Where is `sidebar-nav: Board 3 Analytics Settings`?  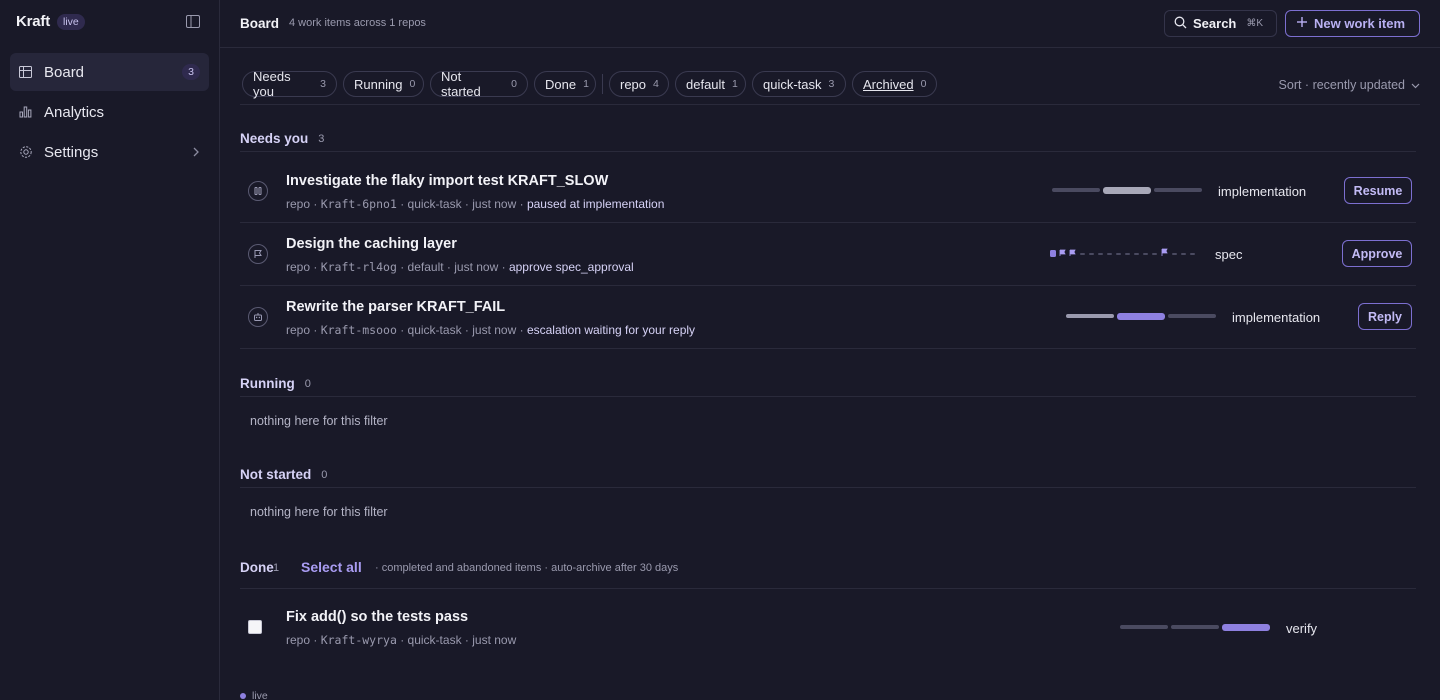 sidebar-nav: Board 3 Analytics Settings is located at coordinates (109, 113).